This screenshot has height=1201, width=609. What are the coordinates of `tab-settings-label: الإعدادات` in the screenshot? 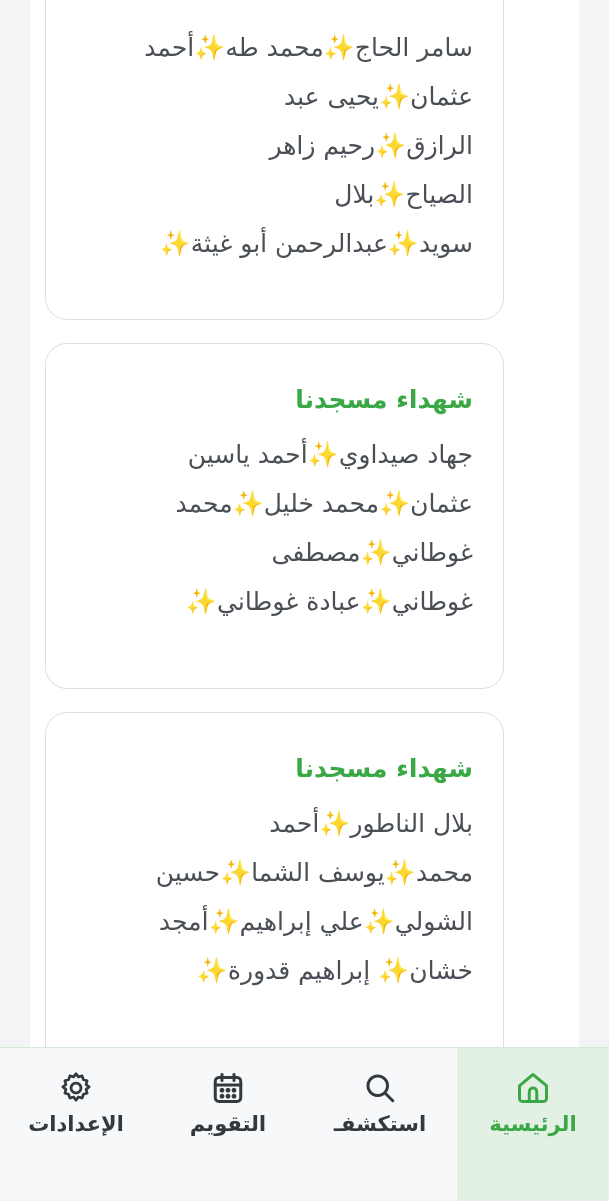 It's located at (76, 1124).